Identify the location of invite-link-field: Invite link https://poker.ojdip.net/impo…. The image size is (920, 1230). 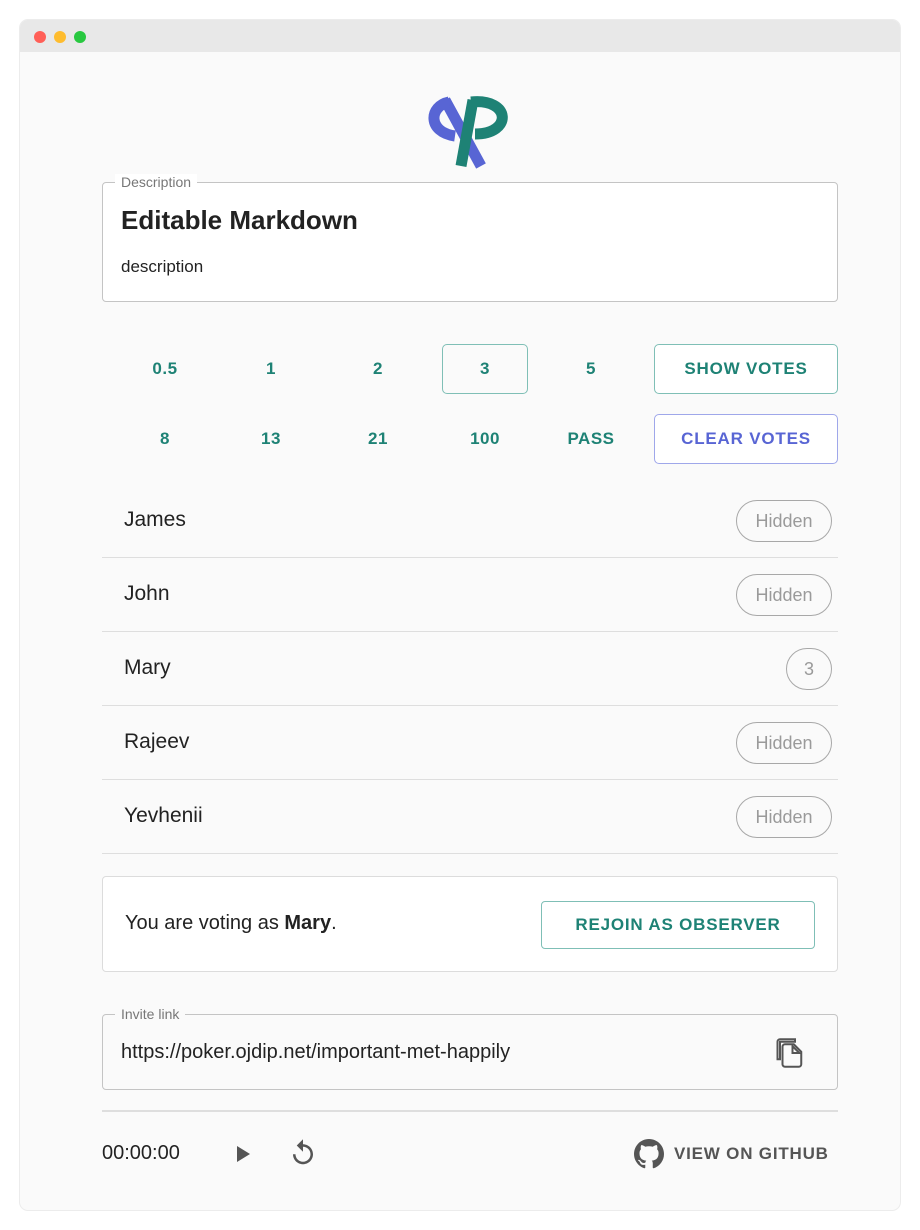
(470, 1048).